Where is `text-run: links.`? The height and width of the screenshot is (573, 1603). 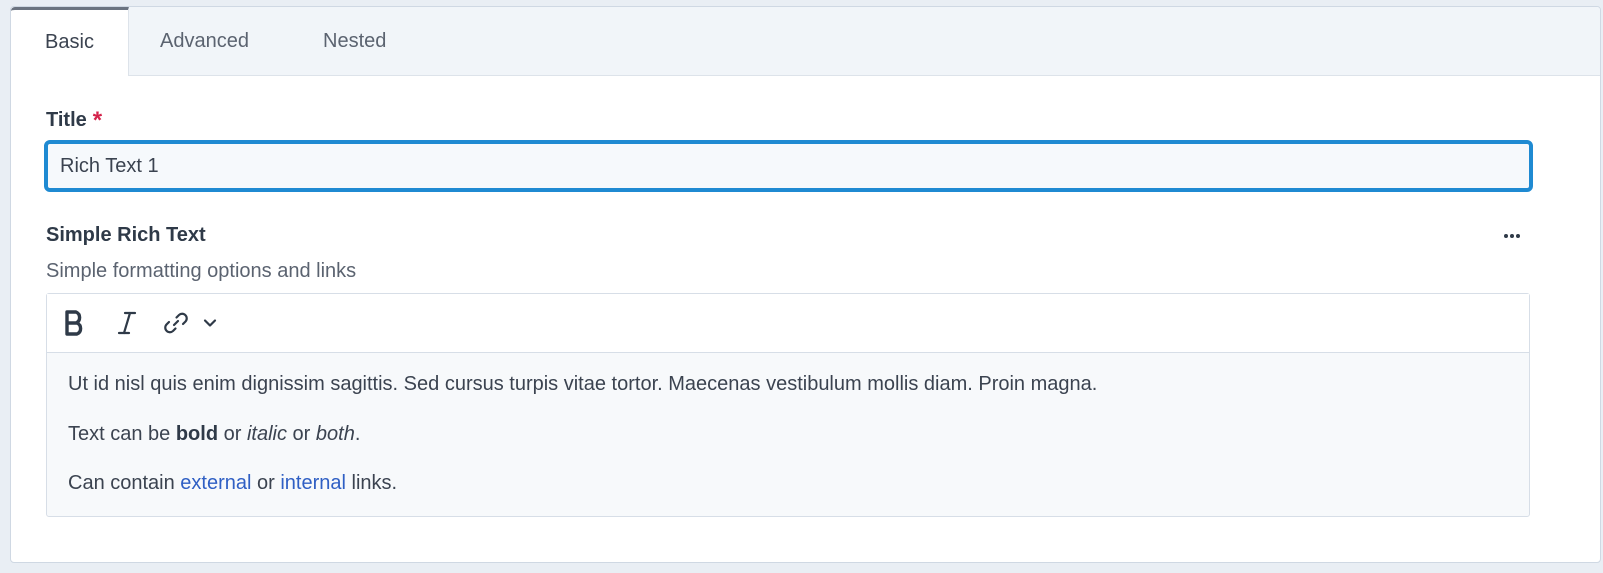
text-run: links. is located at coordinates (371, 483).